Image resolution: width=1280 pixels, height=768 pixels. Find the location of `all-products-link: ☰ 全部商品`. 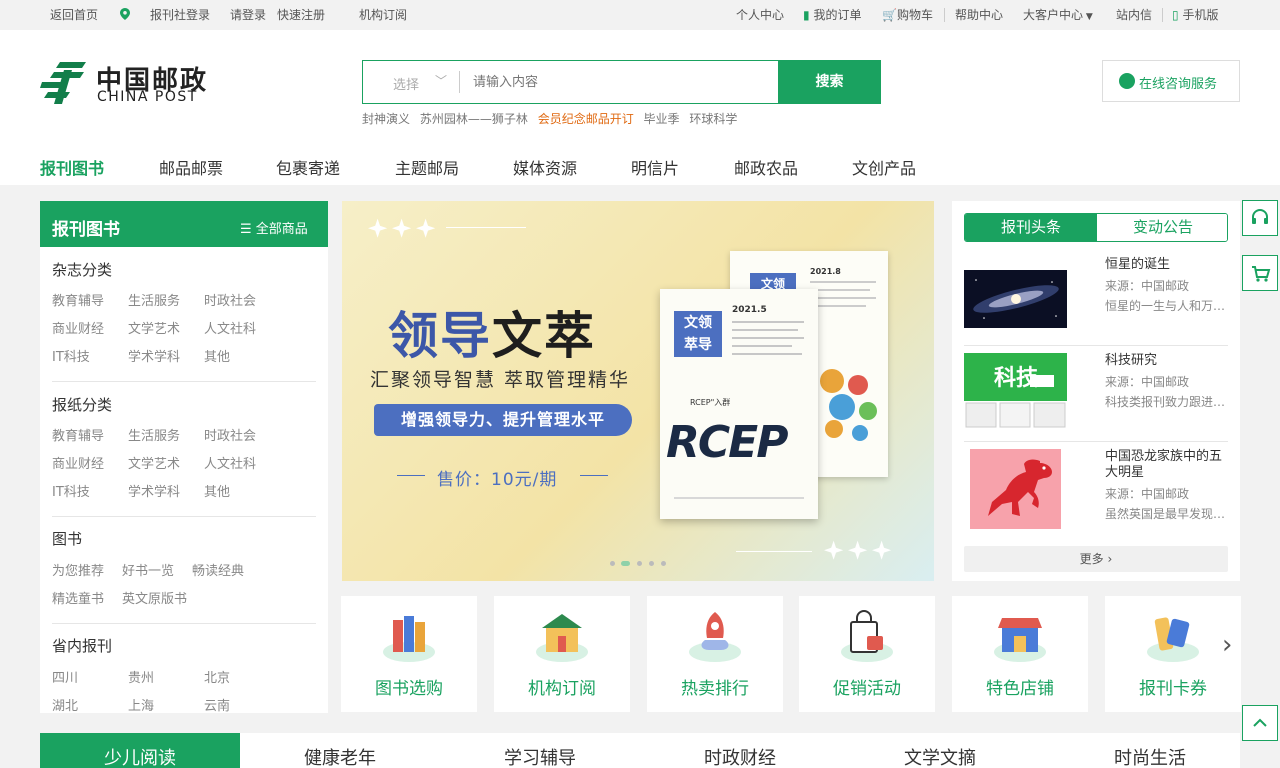

all-products-link: ☰ 全部商品 is located at coordinates (274, 227).